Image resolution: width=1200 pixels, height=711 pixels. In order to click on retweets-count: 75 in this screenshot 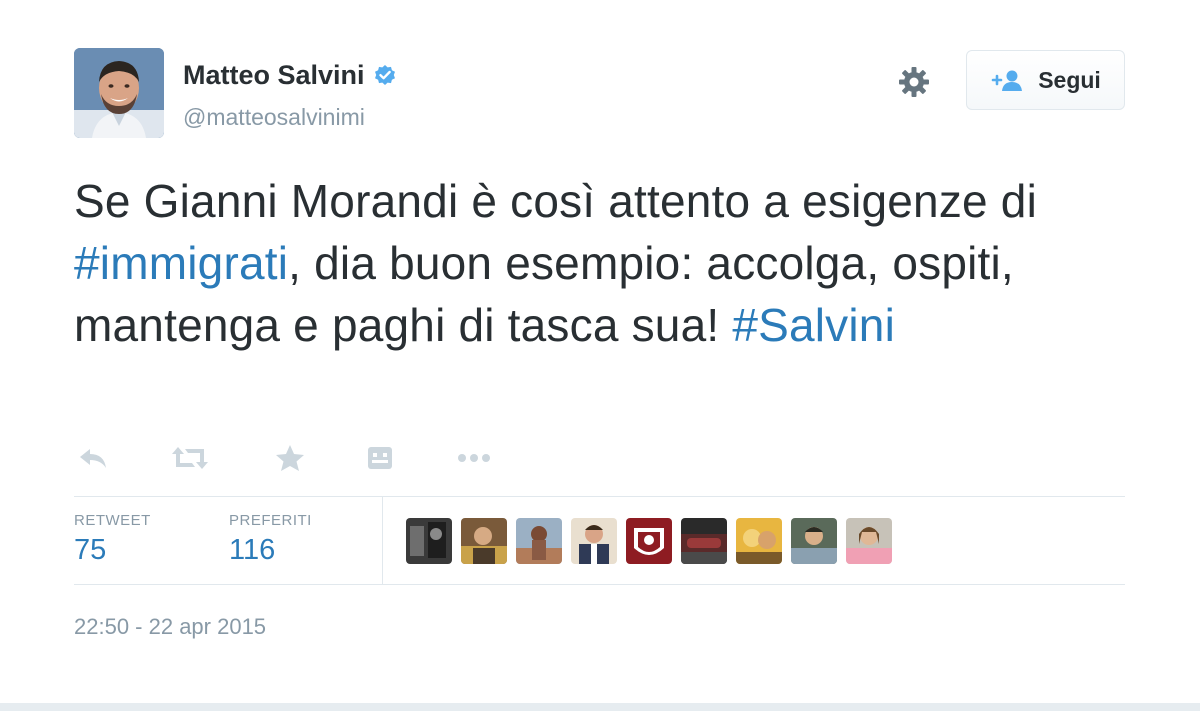, I will do `click(90, 550)`.